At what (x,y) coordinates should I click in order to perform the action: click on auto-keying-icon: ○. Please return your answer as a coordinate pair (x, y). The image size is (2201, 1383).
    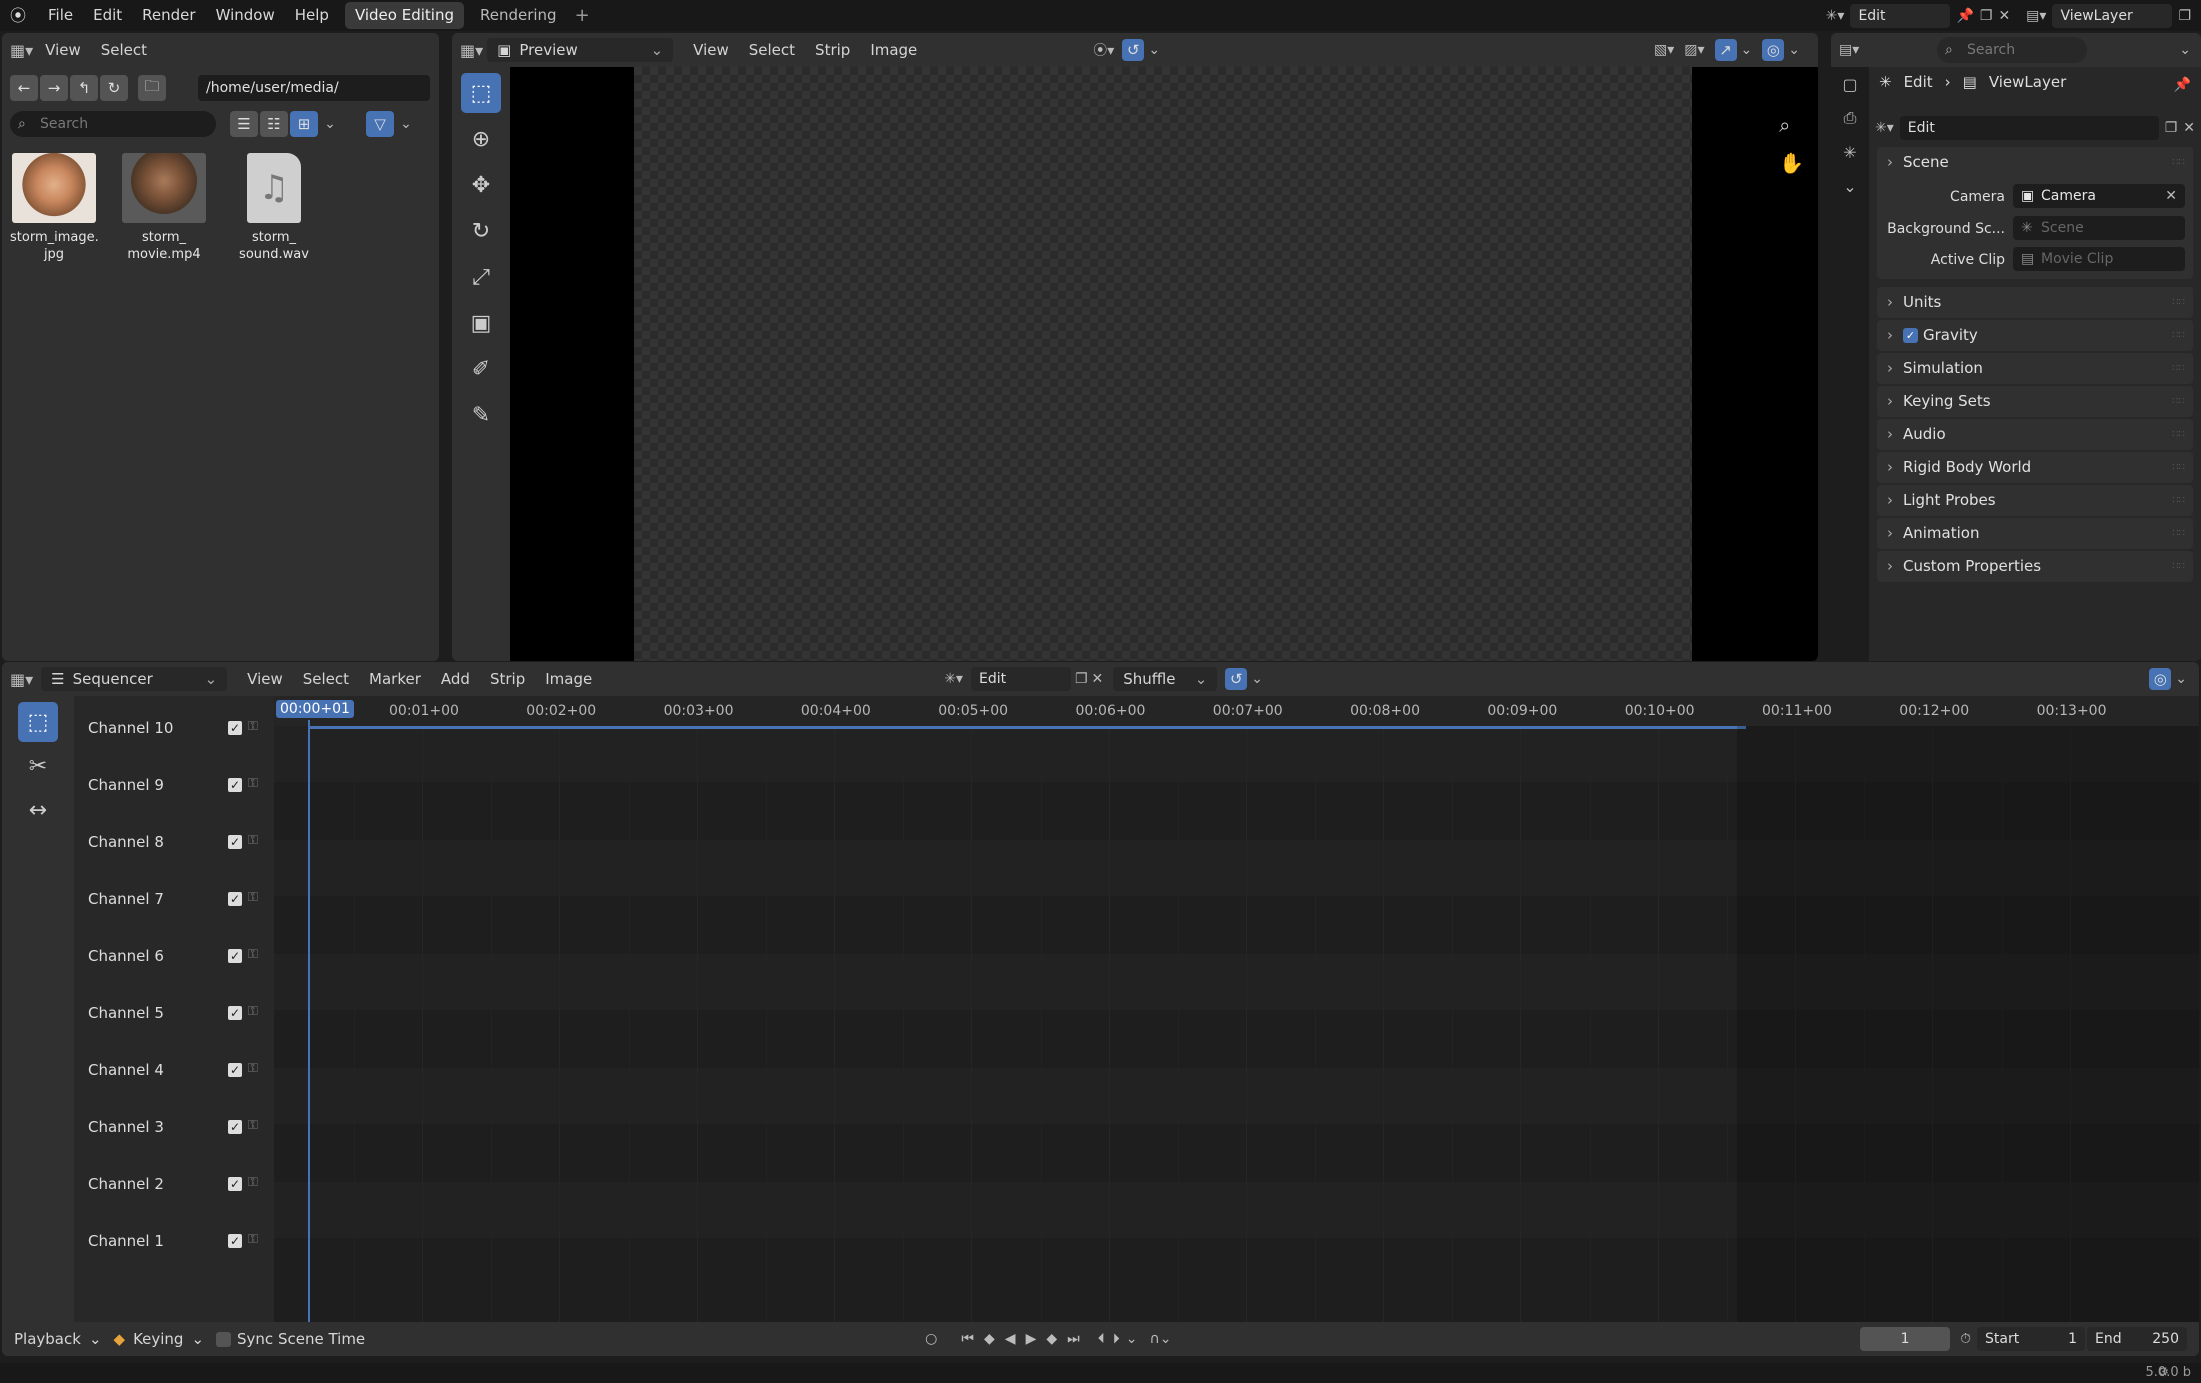
    Looking at the image, I should click on (931, 1339).